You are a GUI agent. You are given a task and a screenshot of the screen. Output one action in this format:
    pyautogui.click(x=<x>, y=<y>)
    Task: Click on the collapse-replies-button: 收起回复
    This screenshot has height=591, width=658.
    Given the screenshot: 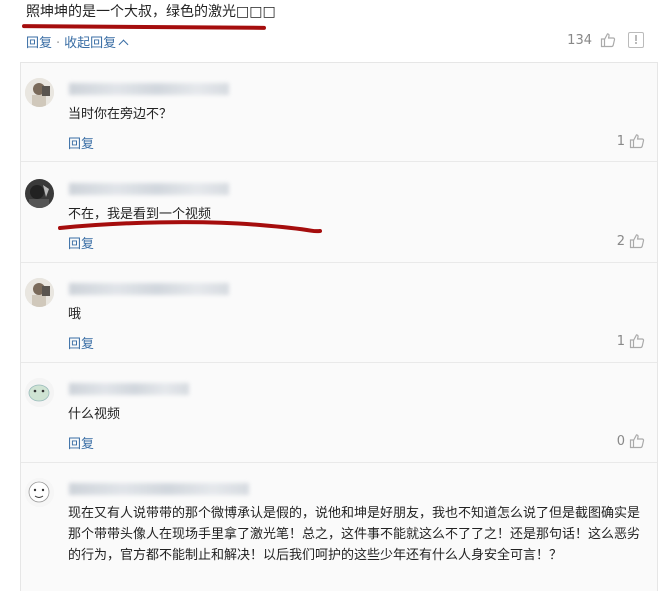 What is the action you would take?
    pyautogui.click(x=96, y=43)
    